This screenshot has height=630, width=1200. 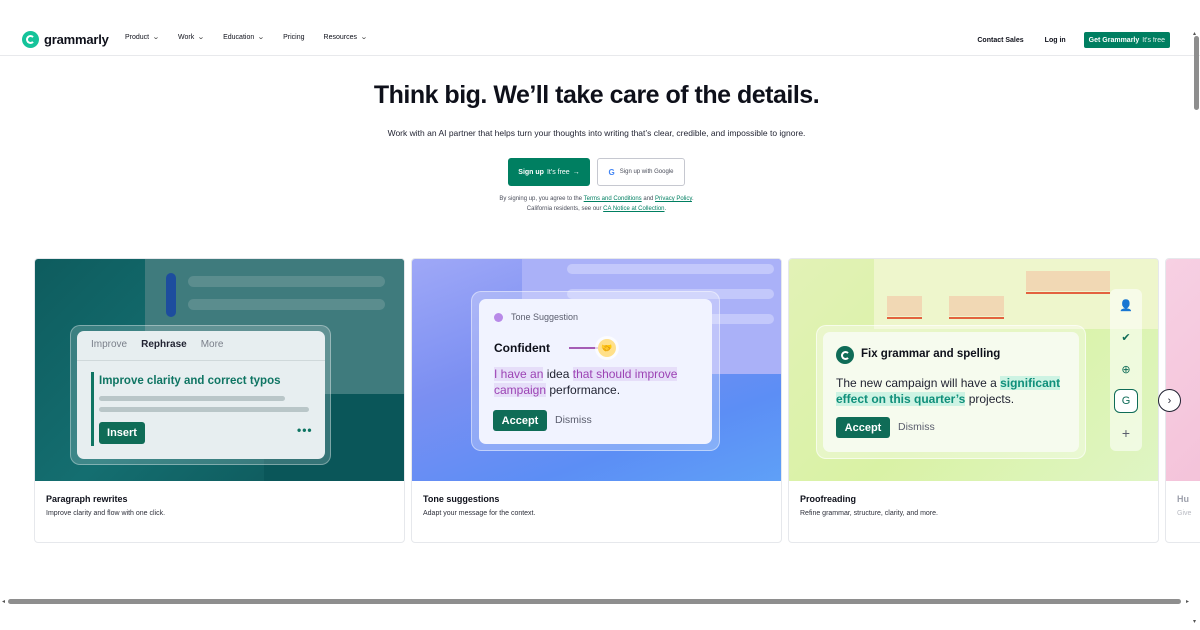 What do you see at coordinates (613, 199) in the screenshot?
I see `terms-link: Terms and Conditions` at bounding box center [613, 199].